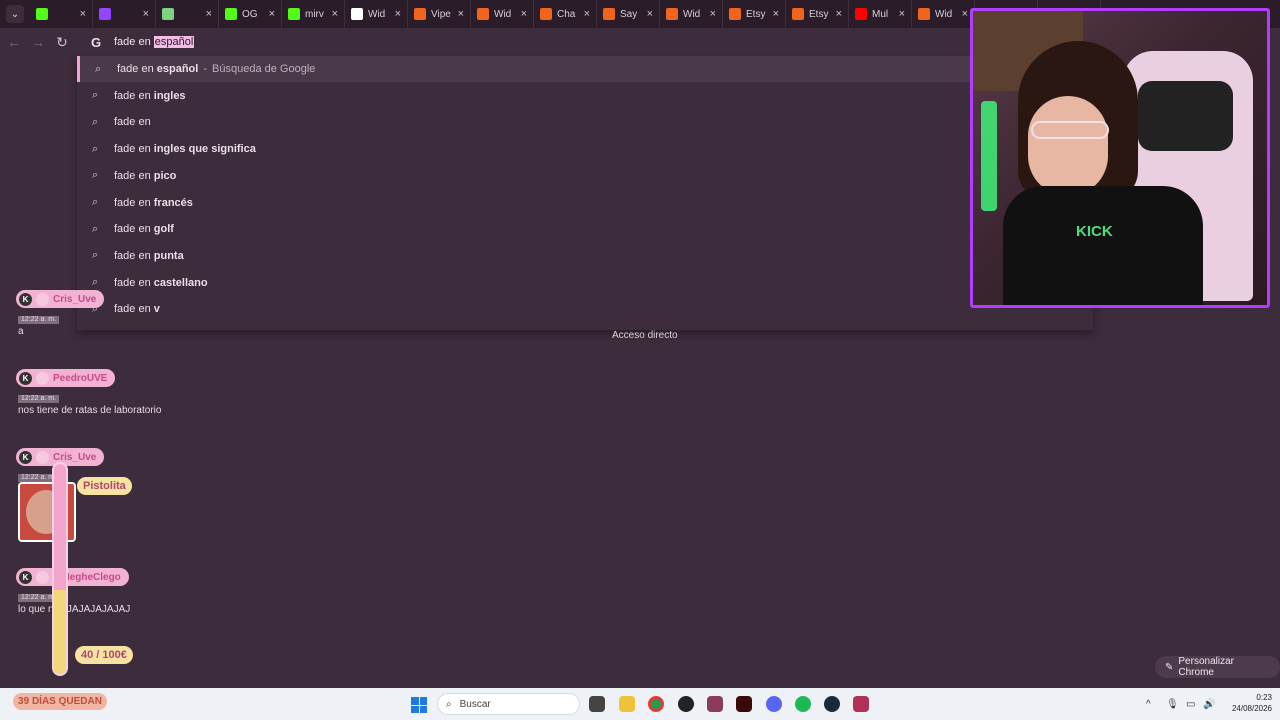  Describe the element at coordinates (597, 704) in the screenshot. I see `task-view-icon` at that location.